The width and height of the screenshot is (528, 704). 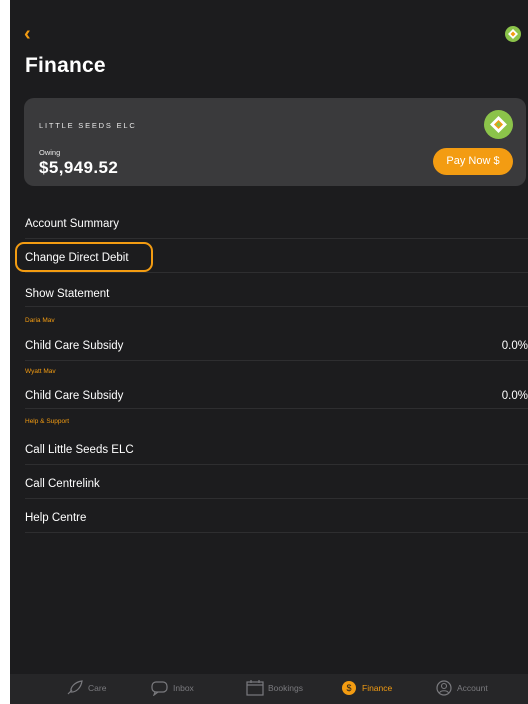 What do you see at coordinates (79, 167) in the screenshot?
I see `owing-amount: $5,949.52` at bounding box center [79, 167].